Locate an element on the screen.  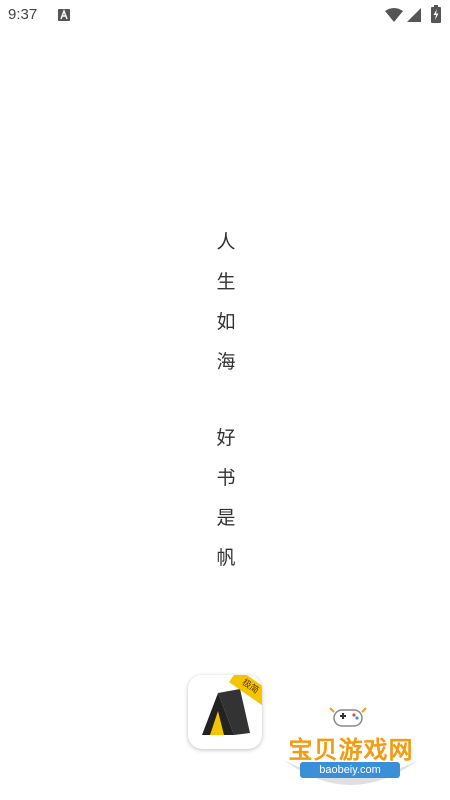
battery-charging-icon is located at coordinates (436, 14).